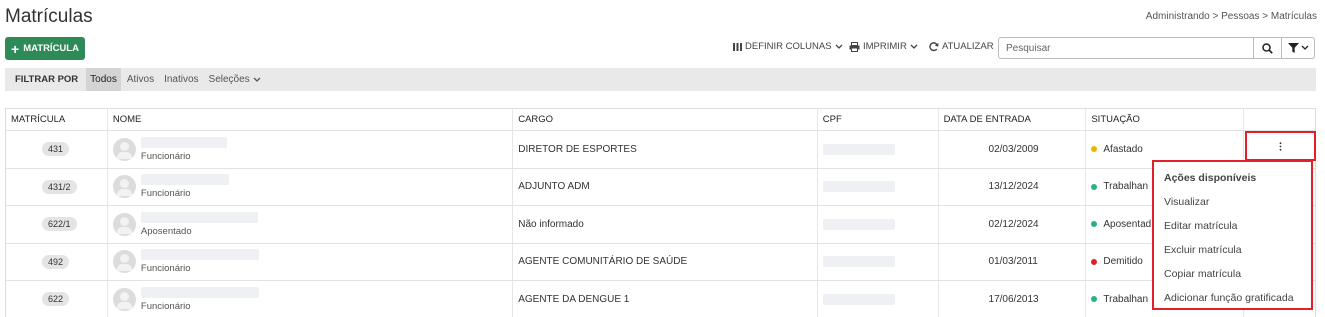 The height and width of the screenshot is (317, 1325). What do you see at coordinates (181, 79) in the screenshot?
I see `filter-tab-inativos: Inativos` at bounding box center [181, 79].